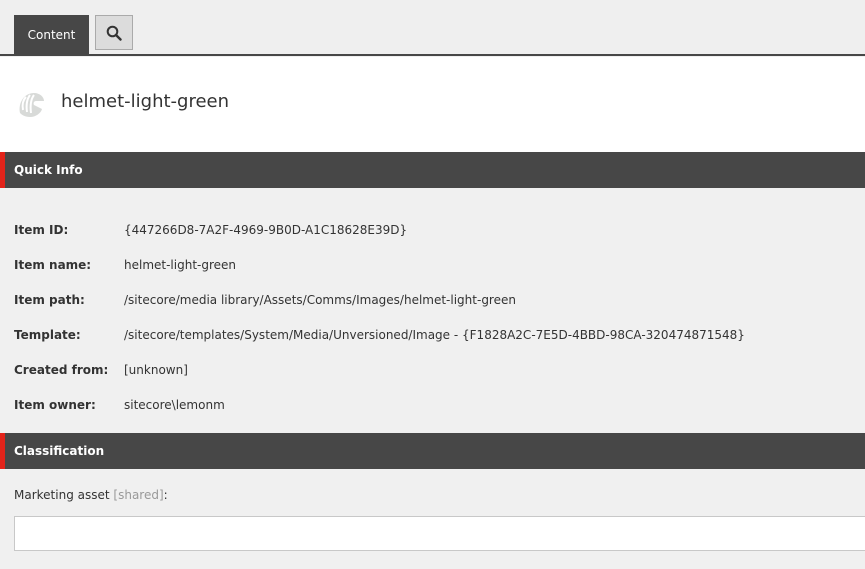  Describe the element at coordinates (156, 370) in the screenshot. I see `info-value: [unknown]` at that location.